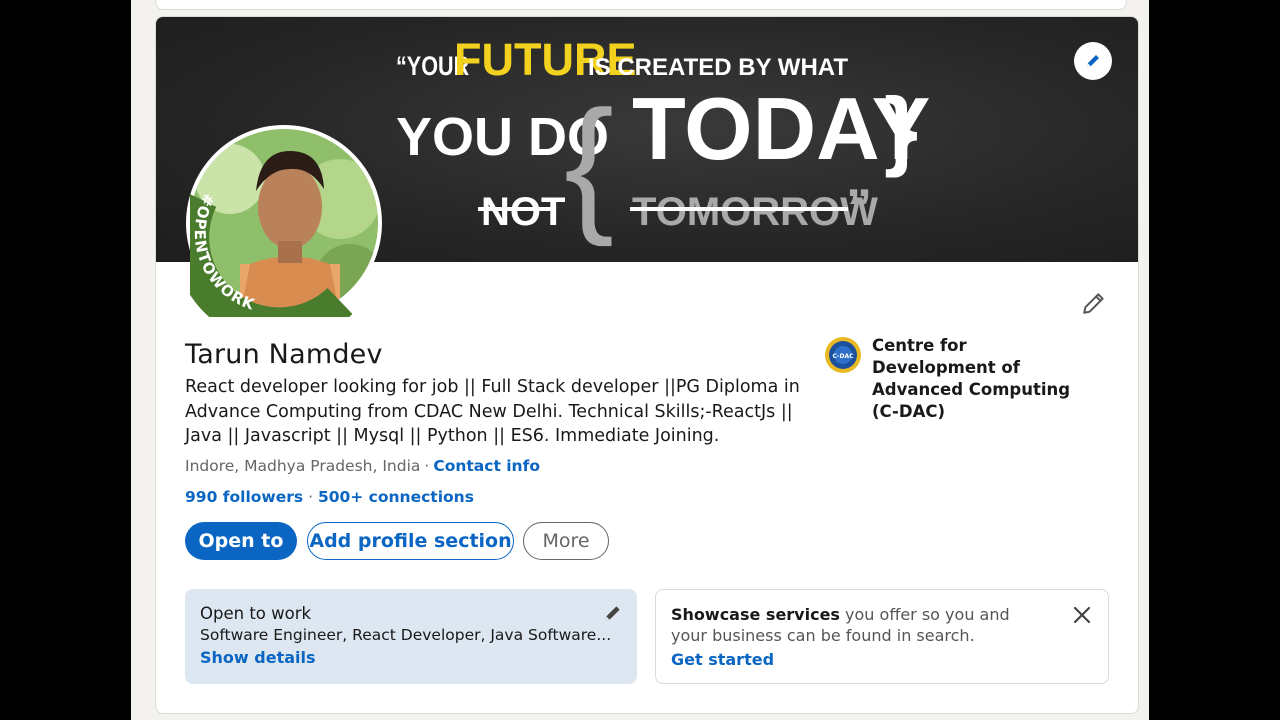 The image size is (1280, 720). Describe the element at coordinates (859, 208) in the screenshot. I see `quote-close-text: ”` at that location.